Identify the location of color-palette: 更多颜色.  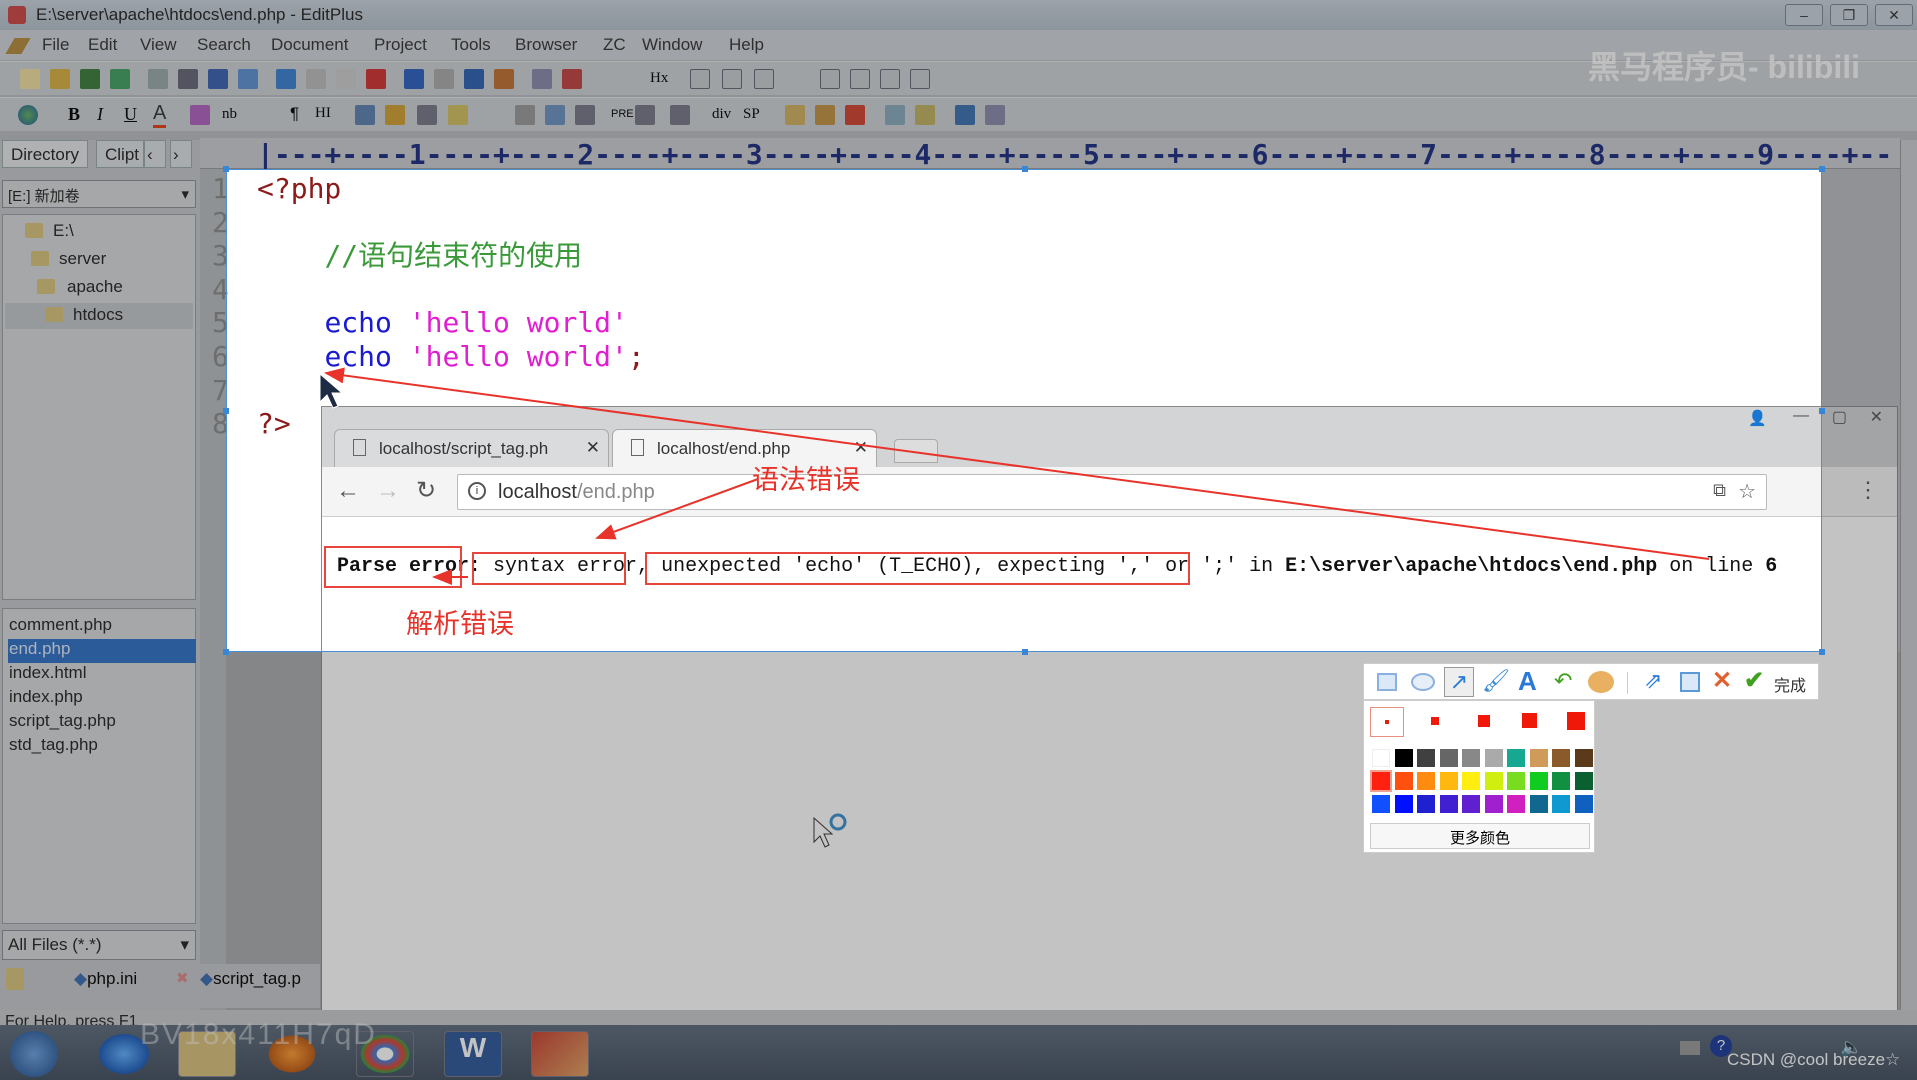
(1479, 776).